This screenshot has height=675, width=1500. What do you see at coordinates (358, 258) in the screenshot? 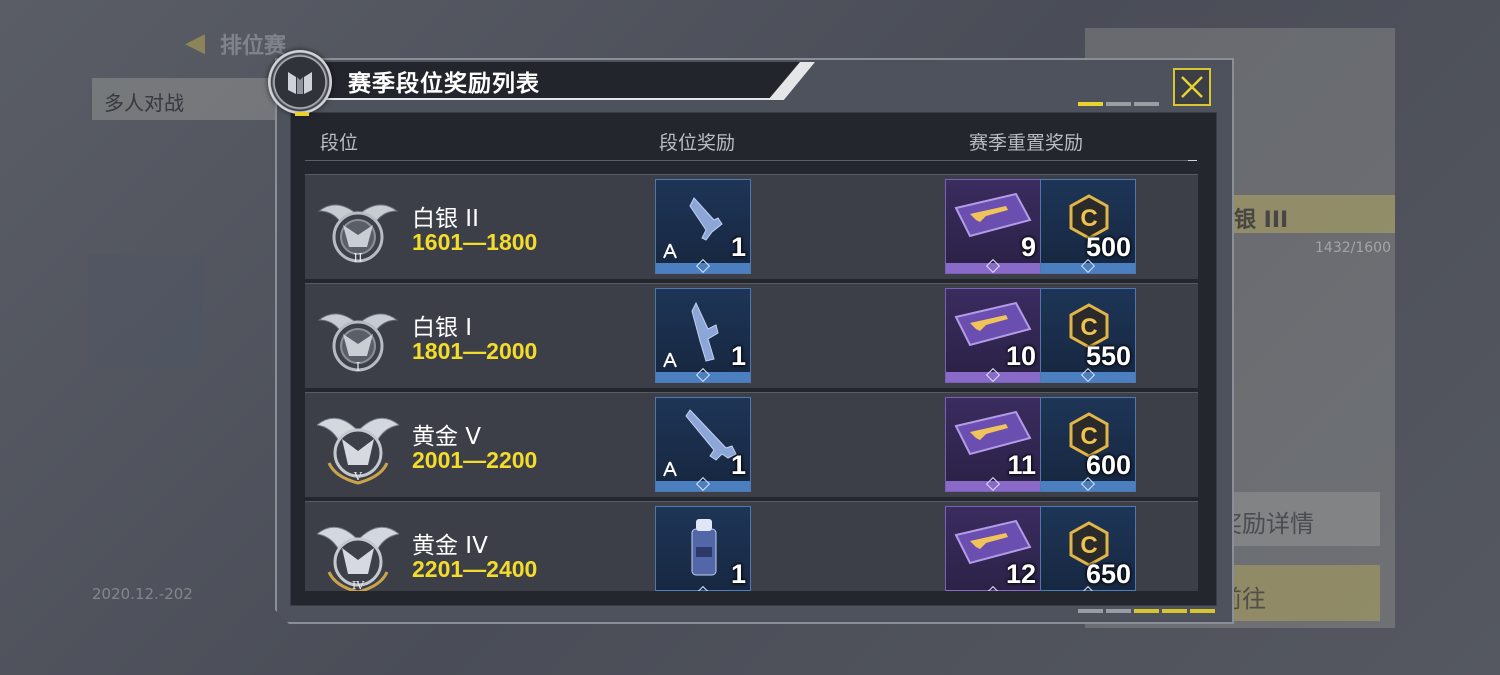
I see `svg-text: II` at bounding box center [358, 258].